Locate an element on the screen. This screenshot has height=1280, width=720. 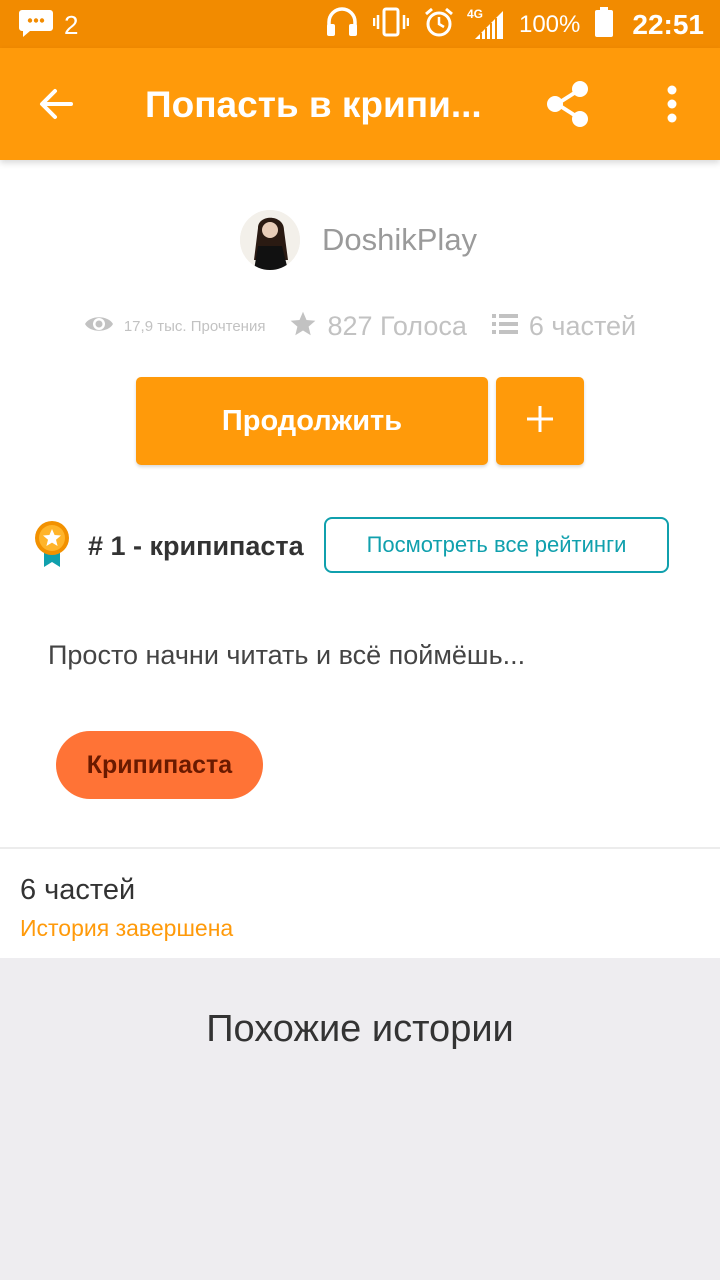
eye-icon is located at coordinates (99, 326).